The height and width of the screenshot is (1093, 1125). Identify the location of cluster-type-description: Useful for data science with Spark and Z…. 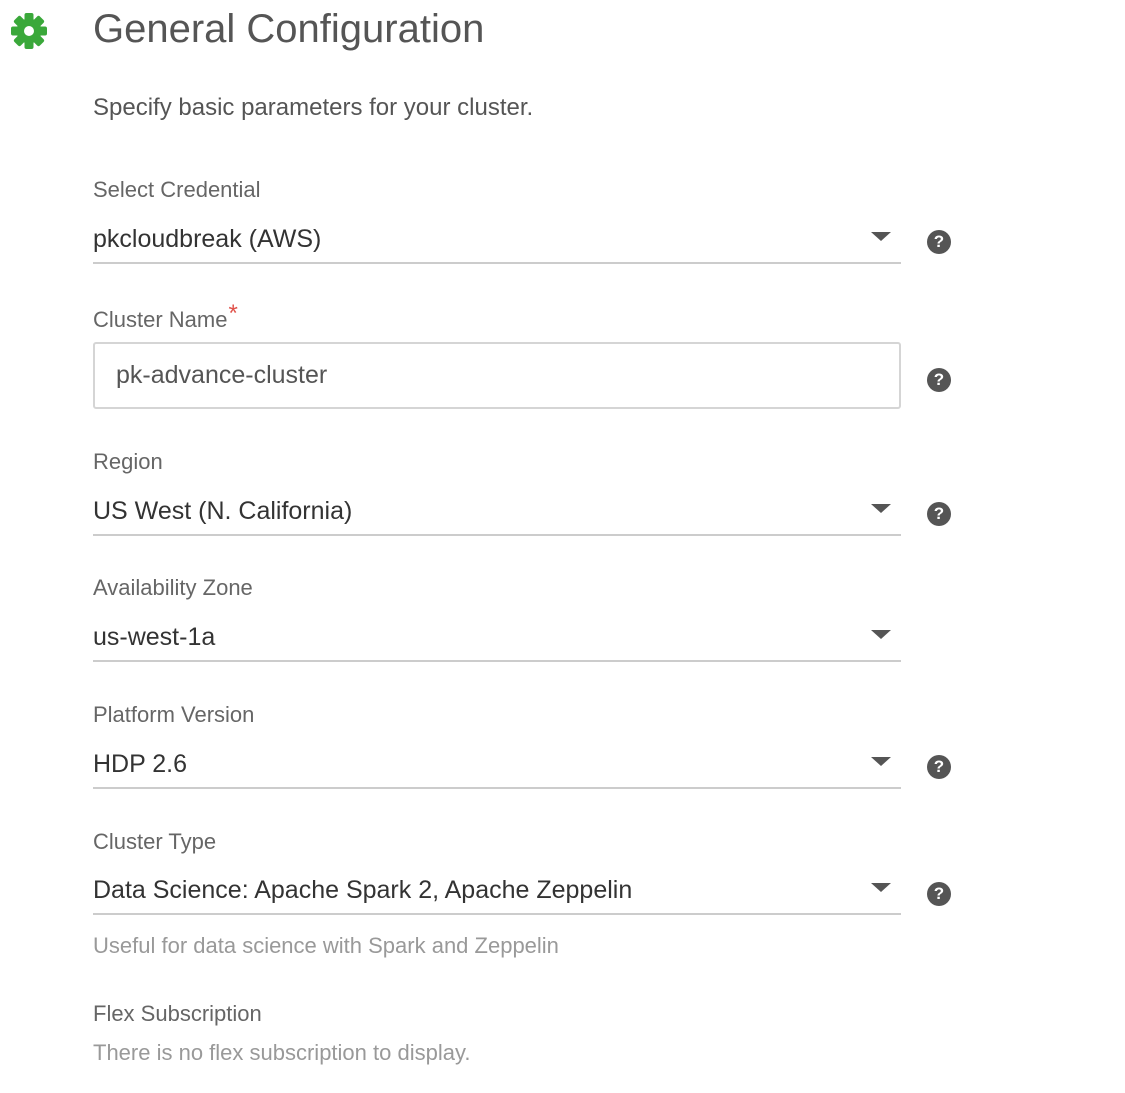
(326, 945).